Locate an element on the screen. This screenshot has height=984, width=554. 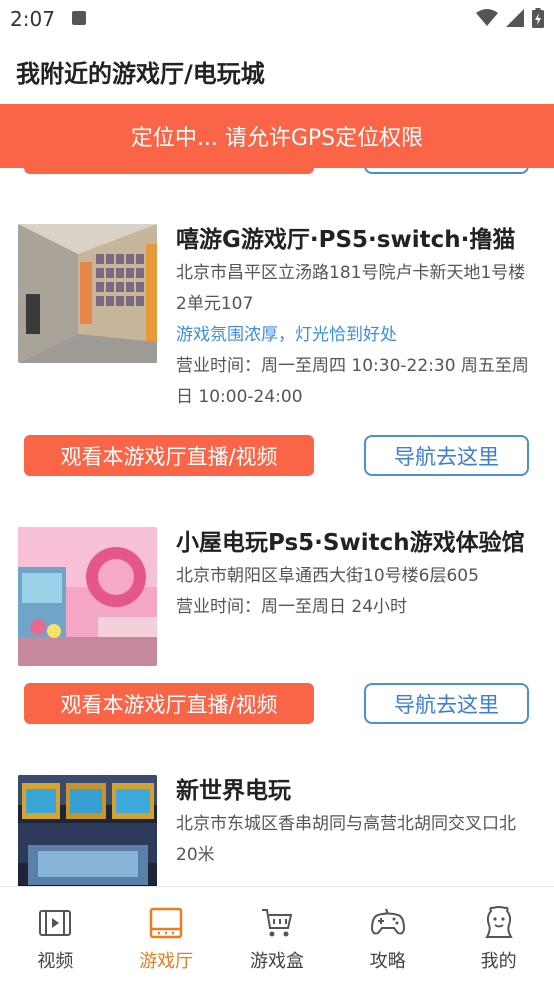
arcade-name: 新世界电玩 is located at coordinates (356, 791).